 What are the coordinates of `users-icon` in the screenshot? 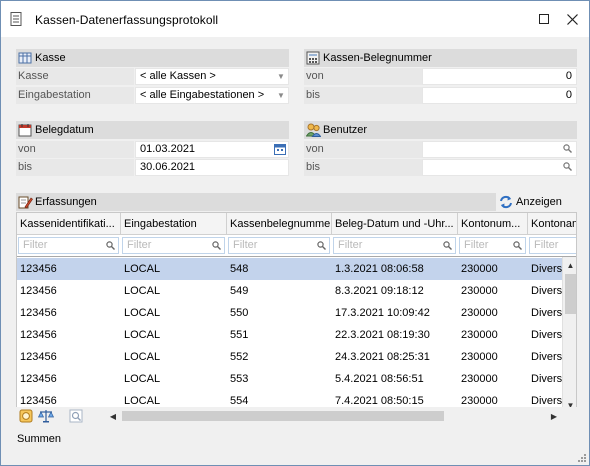 It's located at (313, 130).